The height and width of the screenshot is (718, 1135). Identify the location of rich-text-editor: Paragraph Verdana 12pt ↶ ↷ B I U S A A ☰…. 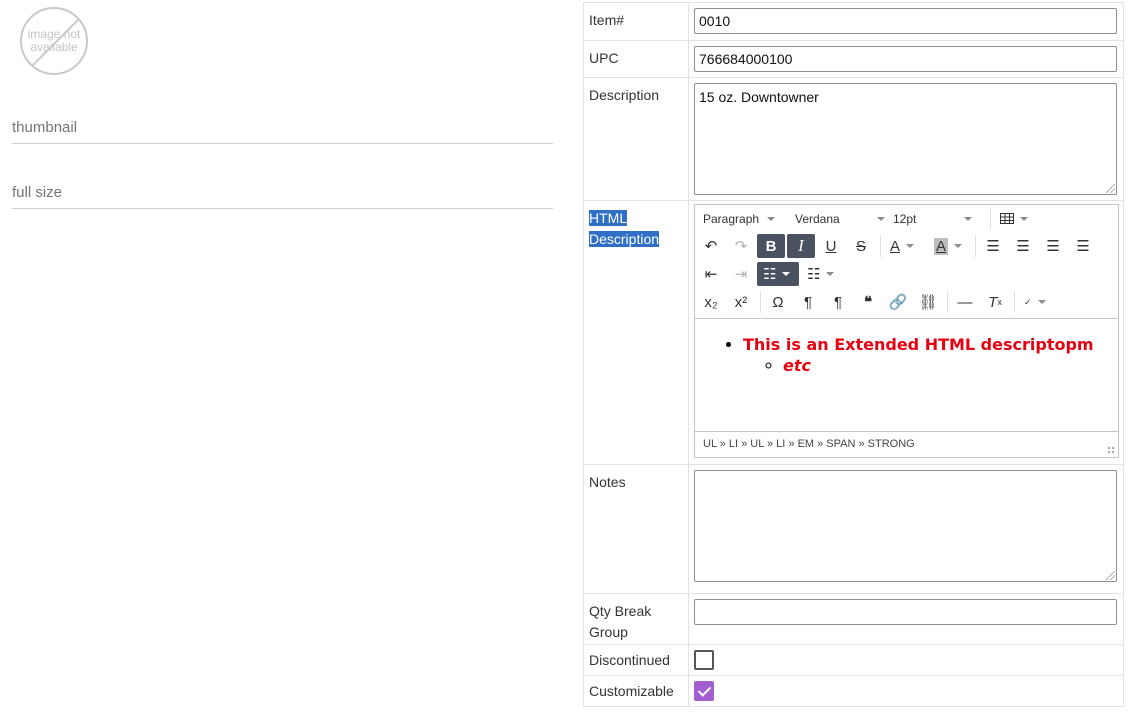
(906, 331).